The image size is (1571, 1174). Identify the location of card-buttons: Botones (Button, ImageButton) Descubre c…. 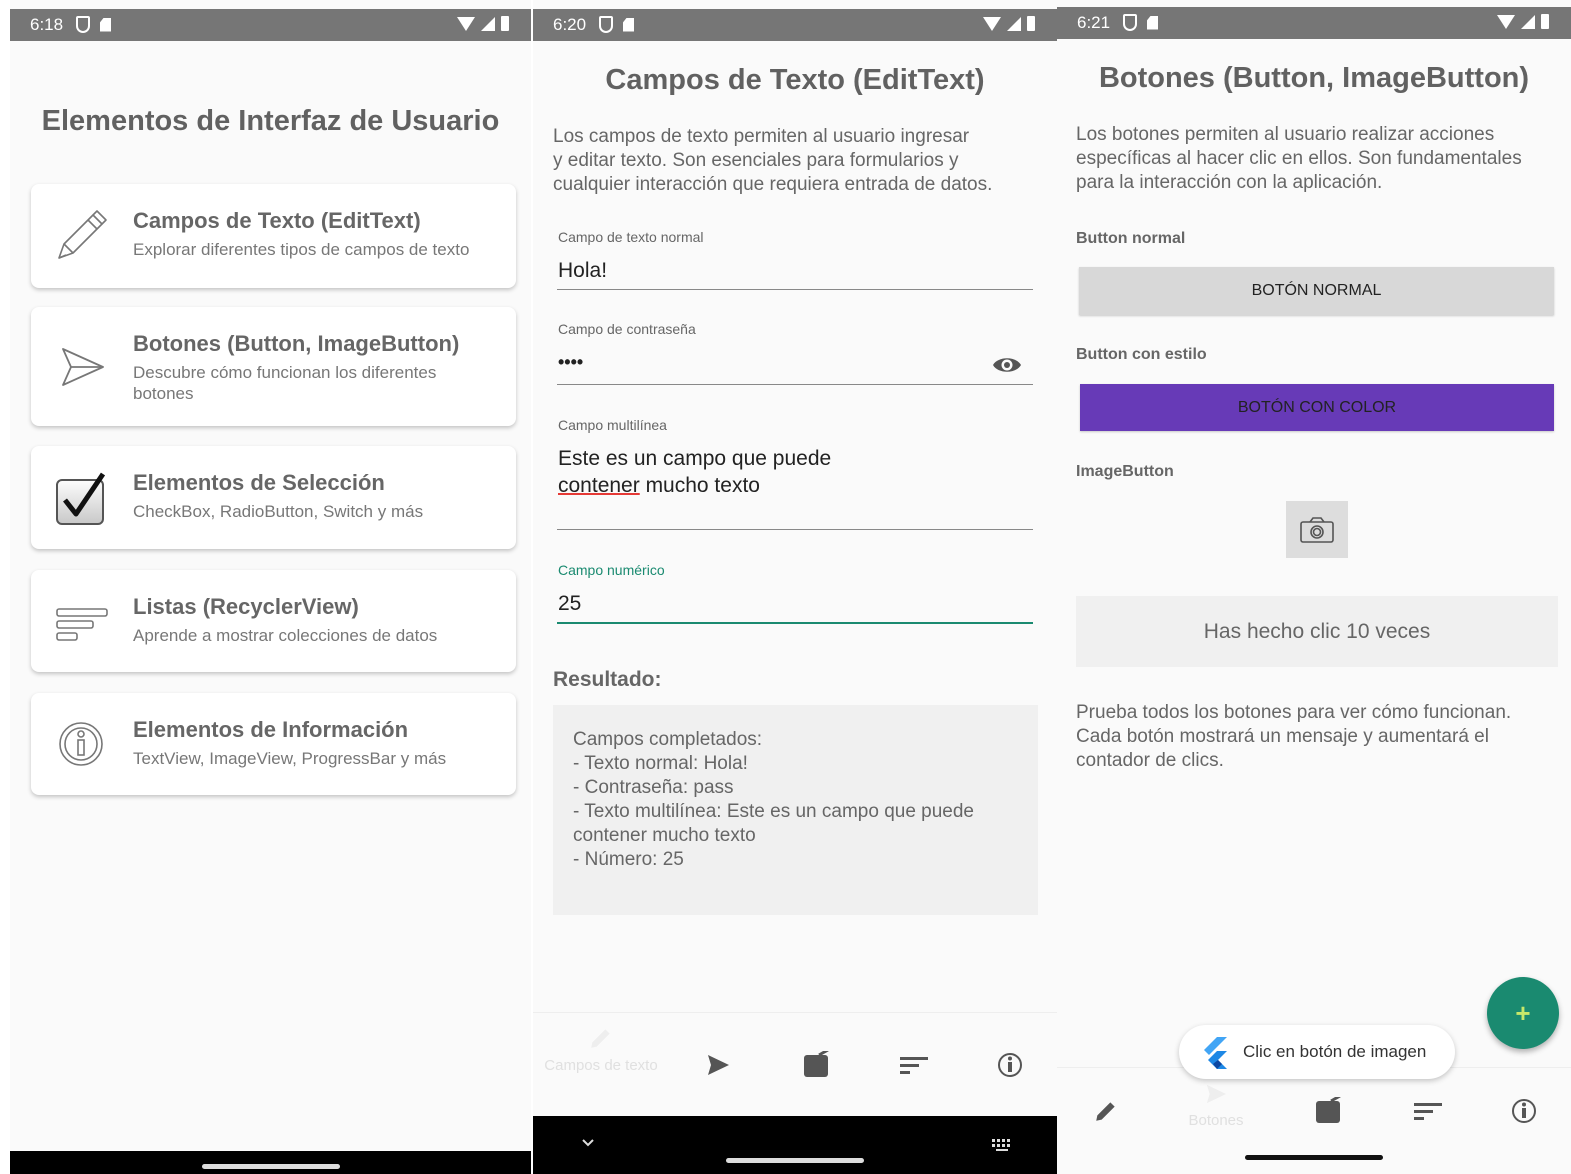
(273, 366).